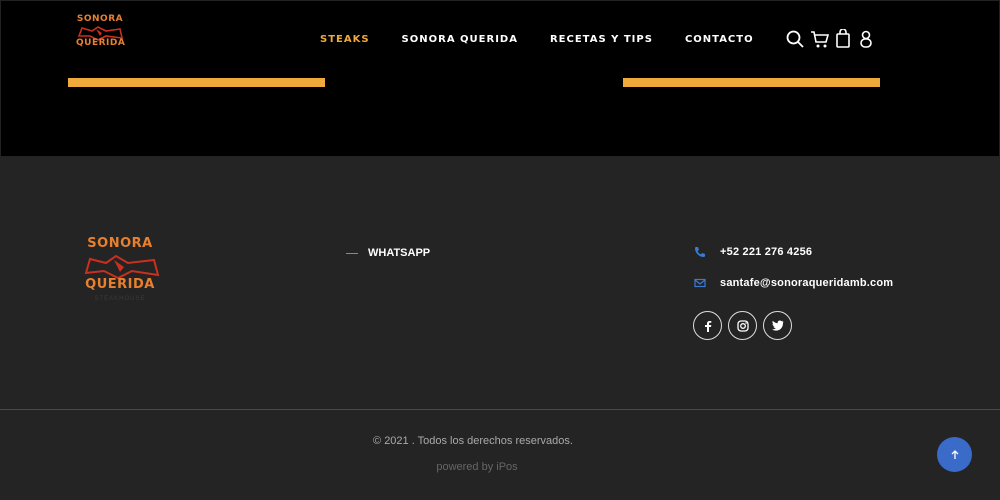 The height and width of the screenshot is (500, 1000). What do you see at coordinates (120, 284) in the screenshot?
I see `footer-logo-line2: QUERIDA` at bounding box center [120, 284].